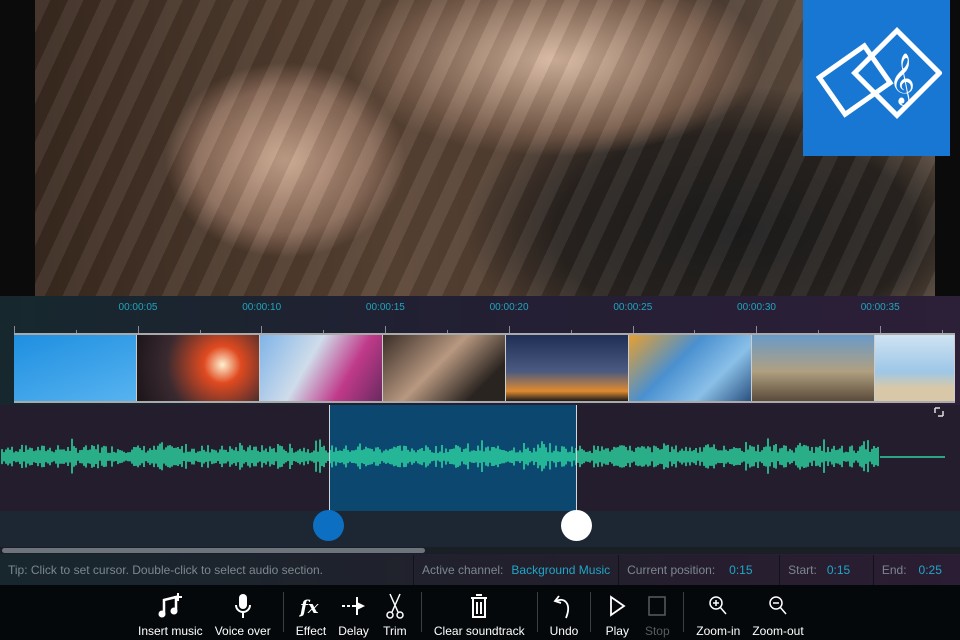  I want to click on zoom-out-button: Zoom-out, so click(777, 612).